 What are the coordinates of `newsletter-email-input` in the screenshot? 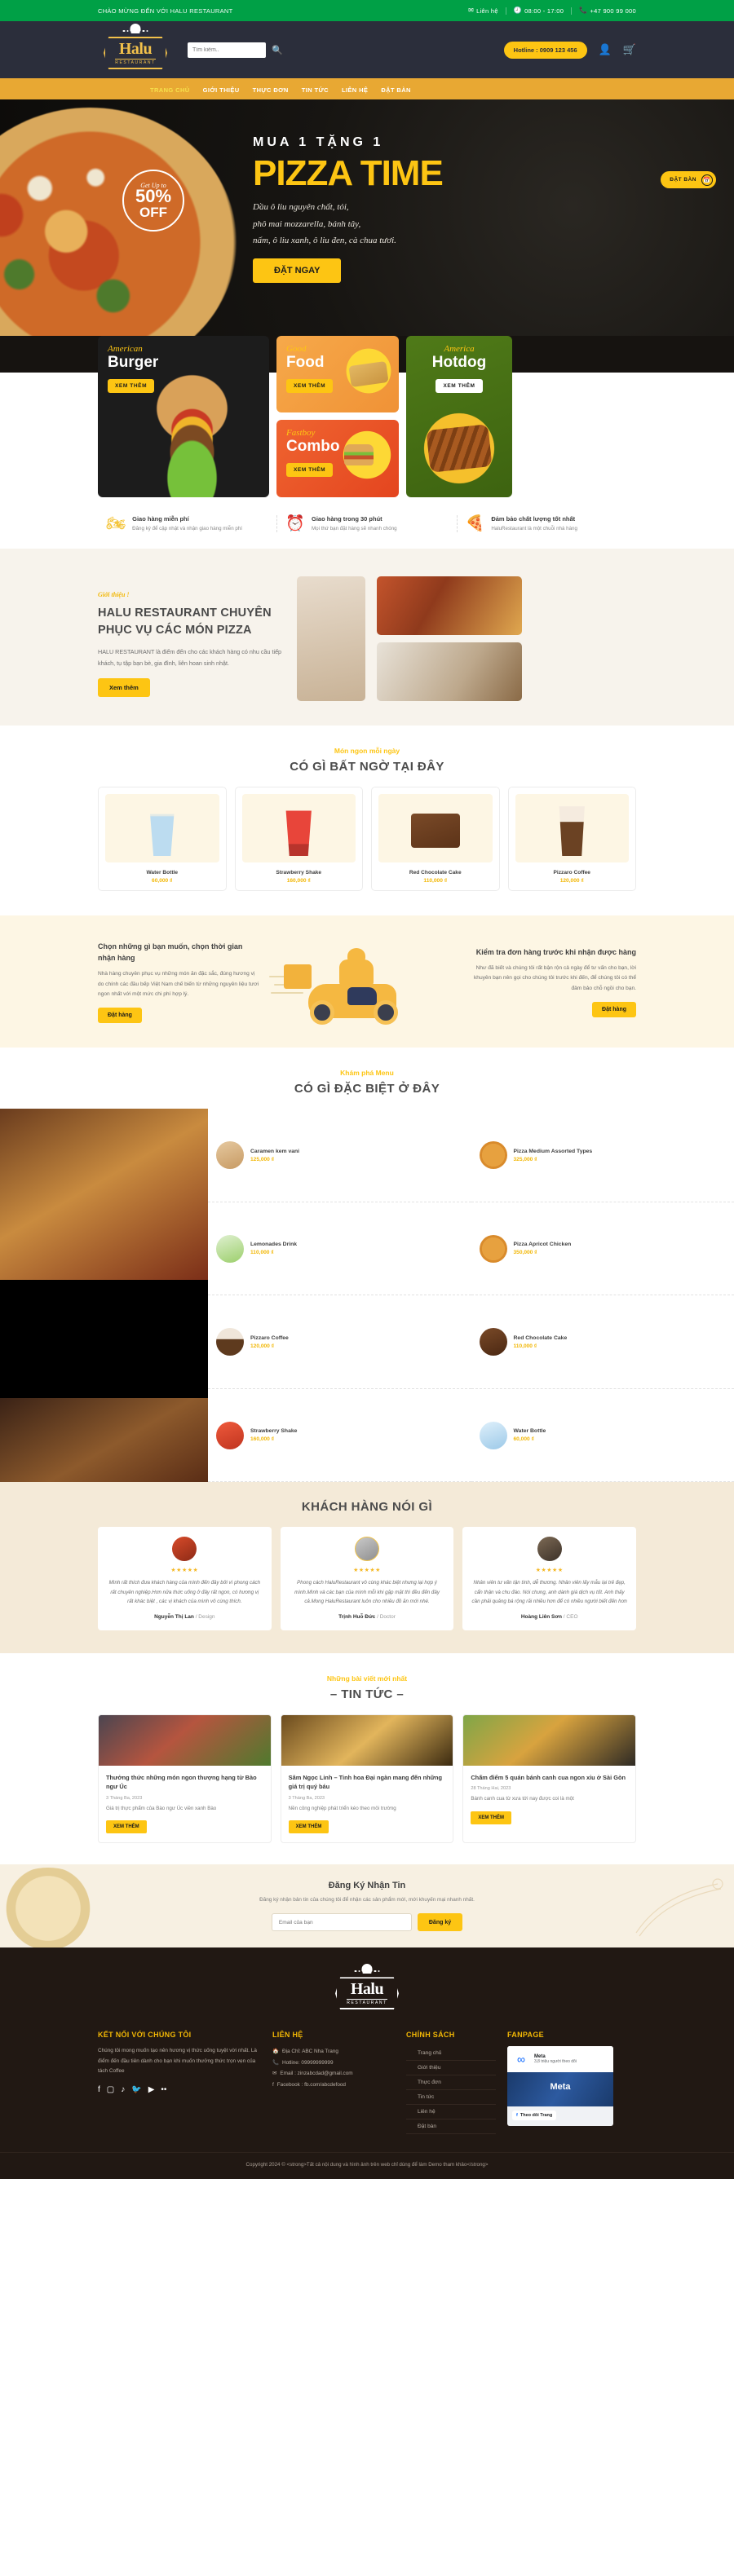 It's located at (341, 1922).